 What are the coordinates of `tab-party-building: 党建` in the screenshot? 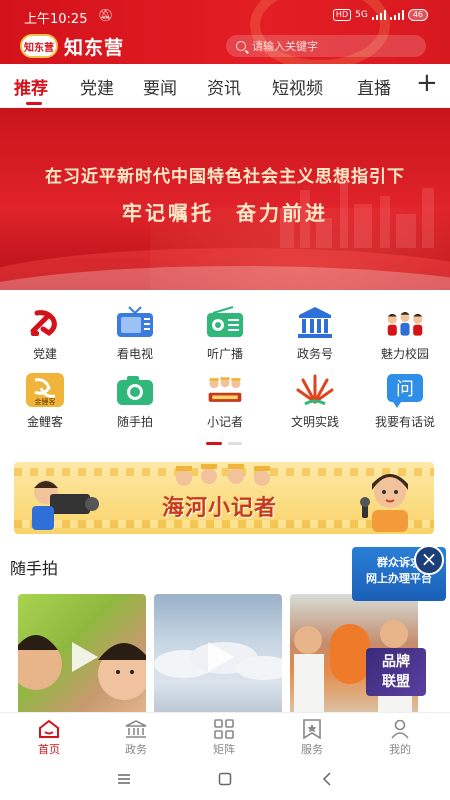 It's located at (97, 86).